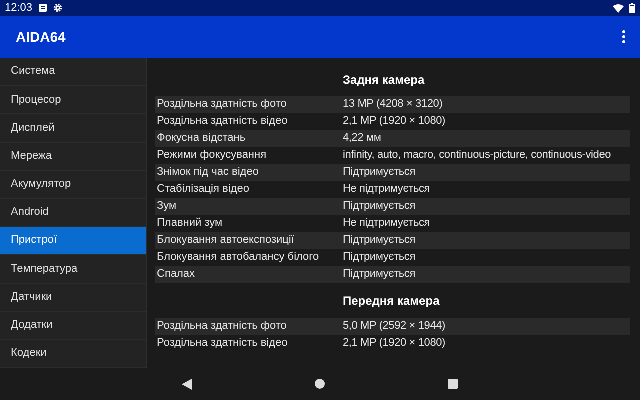 The image size is (640, 400). What do you see at coordinates (73, 326) in the screenshot?
I see `sidebar-item: Додатки` at bounding box center [73, 326].